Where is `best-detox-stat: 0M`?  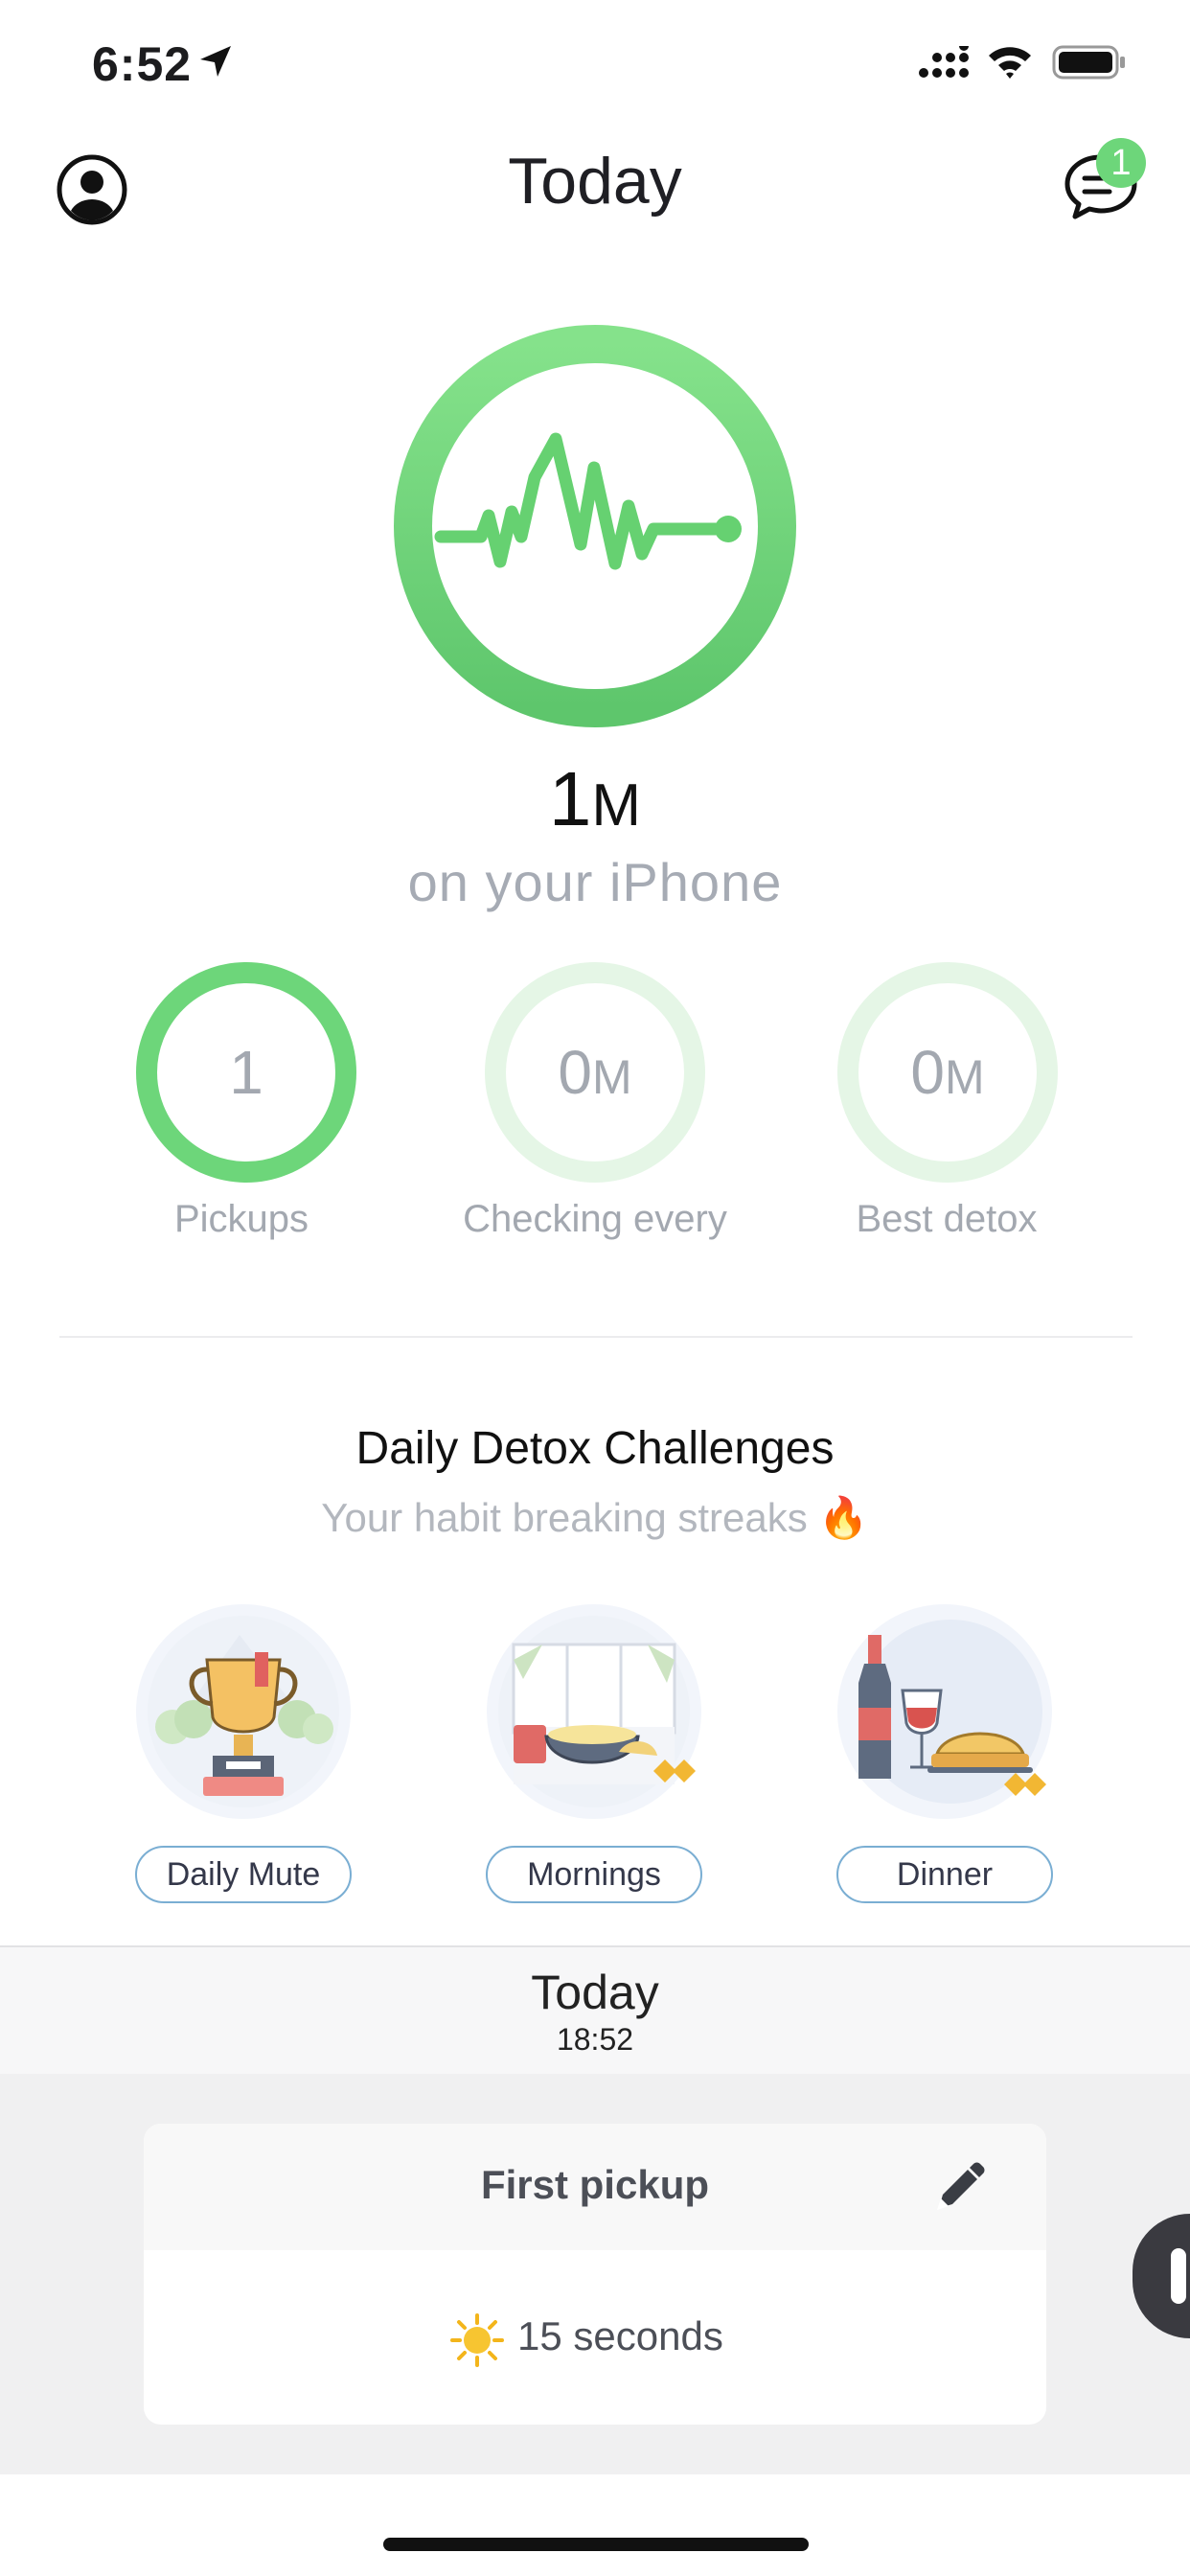 best-detox-stat: 0M is located at coordinates (948, 1072).